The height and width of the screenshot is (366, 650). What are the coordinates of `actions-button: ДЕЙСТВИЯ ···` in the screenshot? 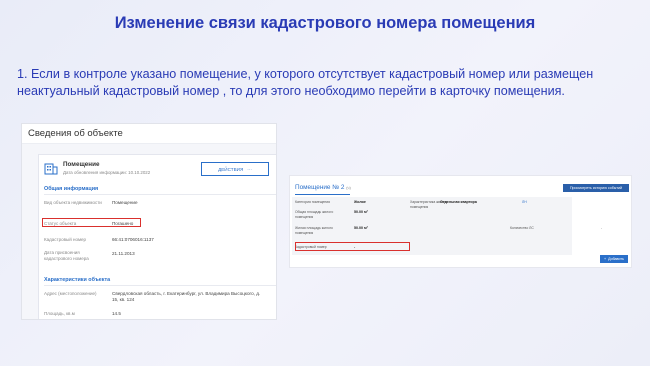 It's located at (235, 169).